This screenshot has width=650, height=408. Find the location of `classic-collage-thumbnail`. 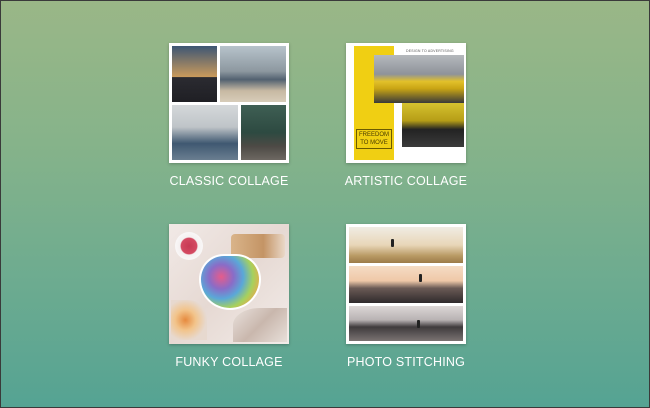

classic-collage-thumbnail is located at coordinates (229, 103).